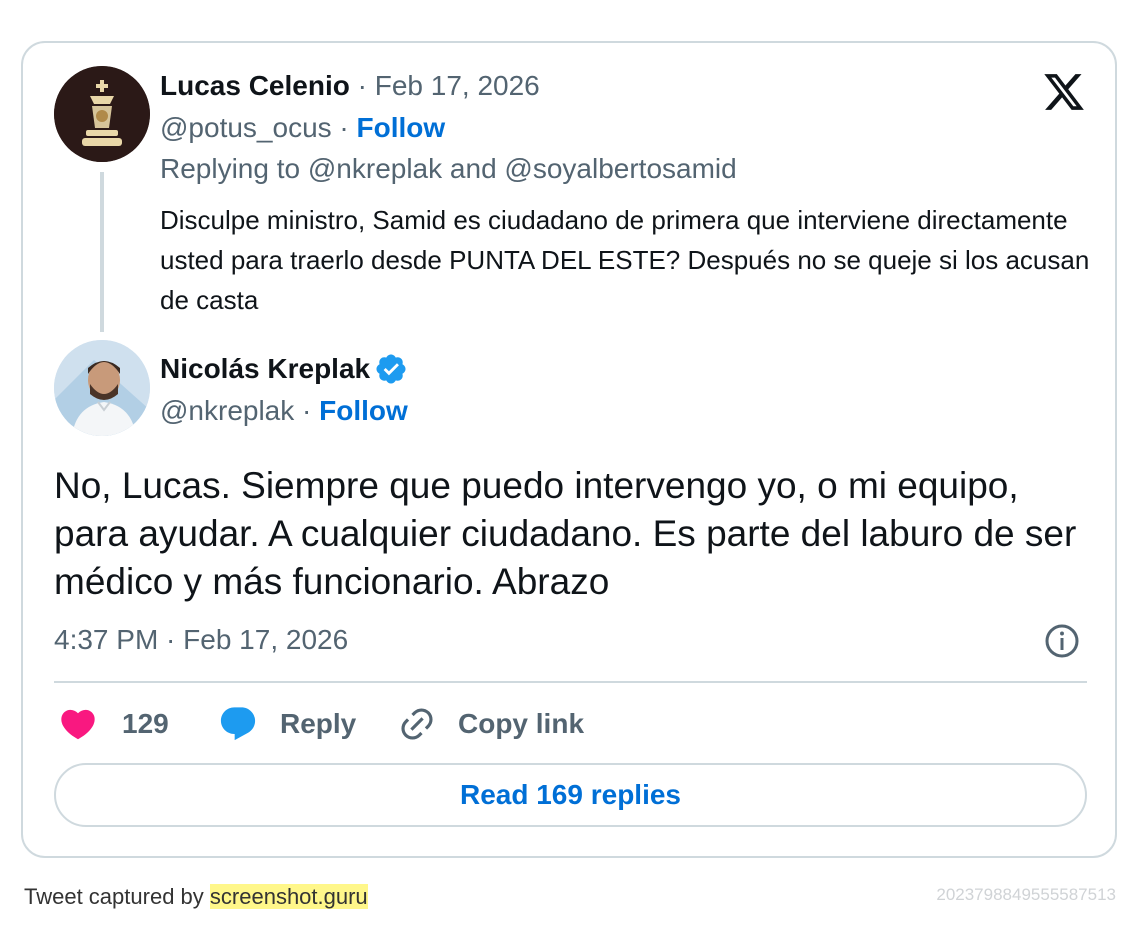  I want to click on parent-author-handle: @potus_ocus, so click(246, 127).